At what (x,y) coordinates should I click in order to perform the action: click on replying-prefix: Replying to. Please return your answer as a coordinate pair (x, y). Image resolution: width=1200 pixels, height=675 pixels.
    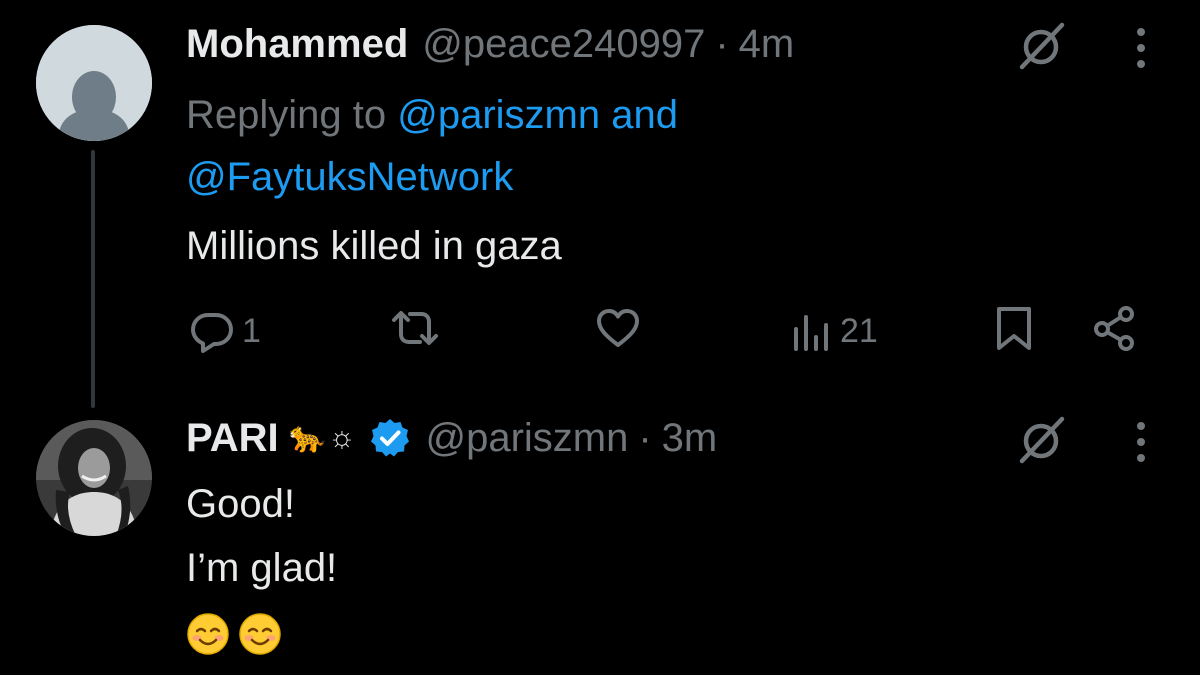
    Looking at the image, I should click on (286, 115).